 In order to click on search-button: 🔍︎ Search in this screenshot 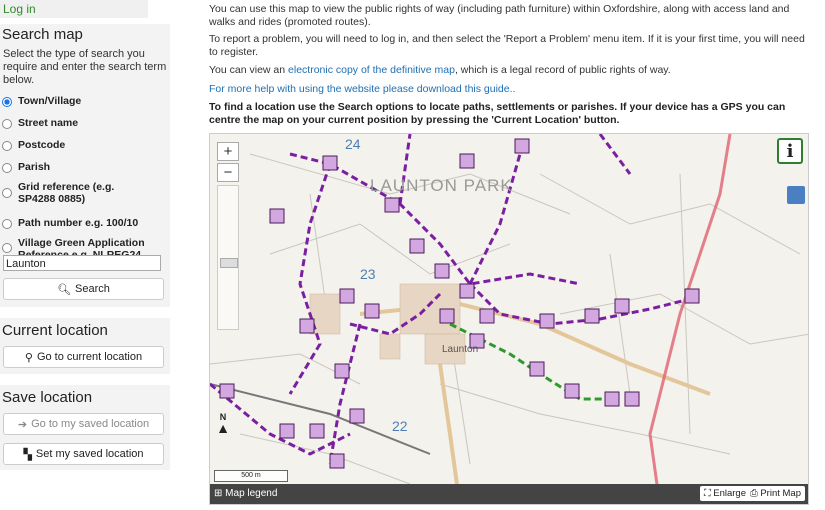, I will do `click(83, 289)`.